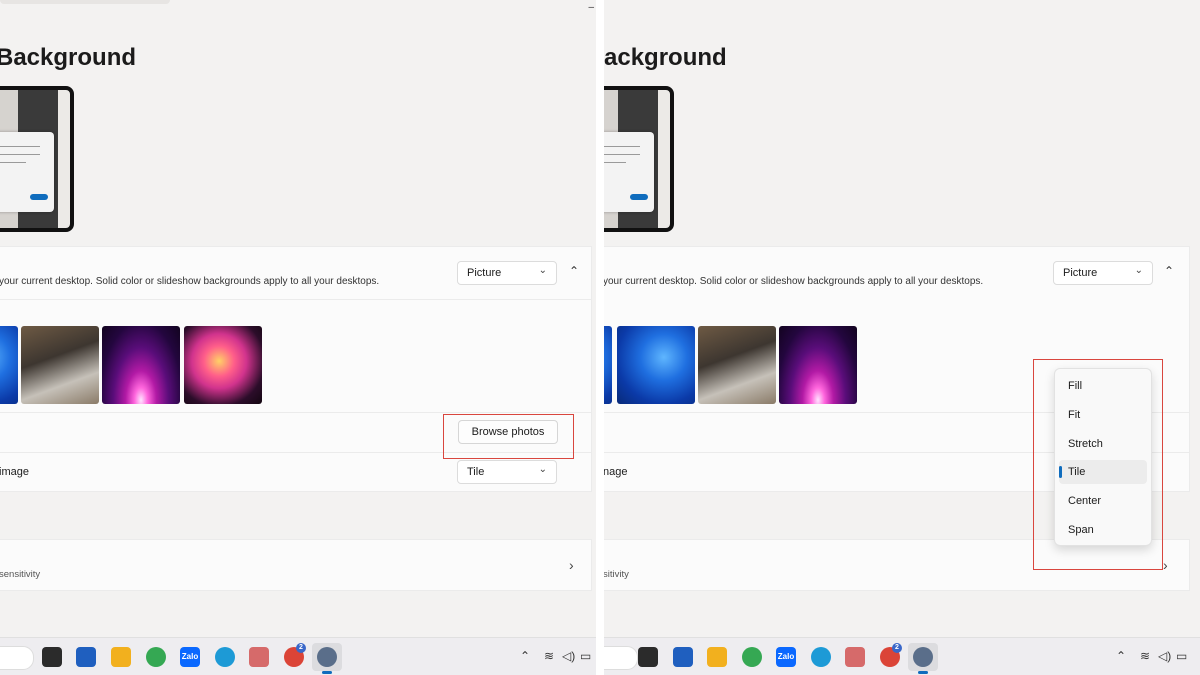 Image resolution: width=1200 pixels, height=675 pixels. Describe the element at coordinates (507, 472) in the screenshot. I see `fit-dropdown: Tile ⌄` at that location.